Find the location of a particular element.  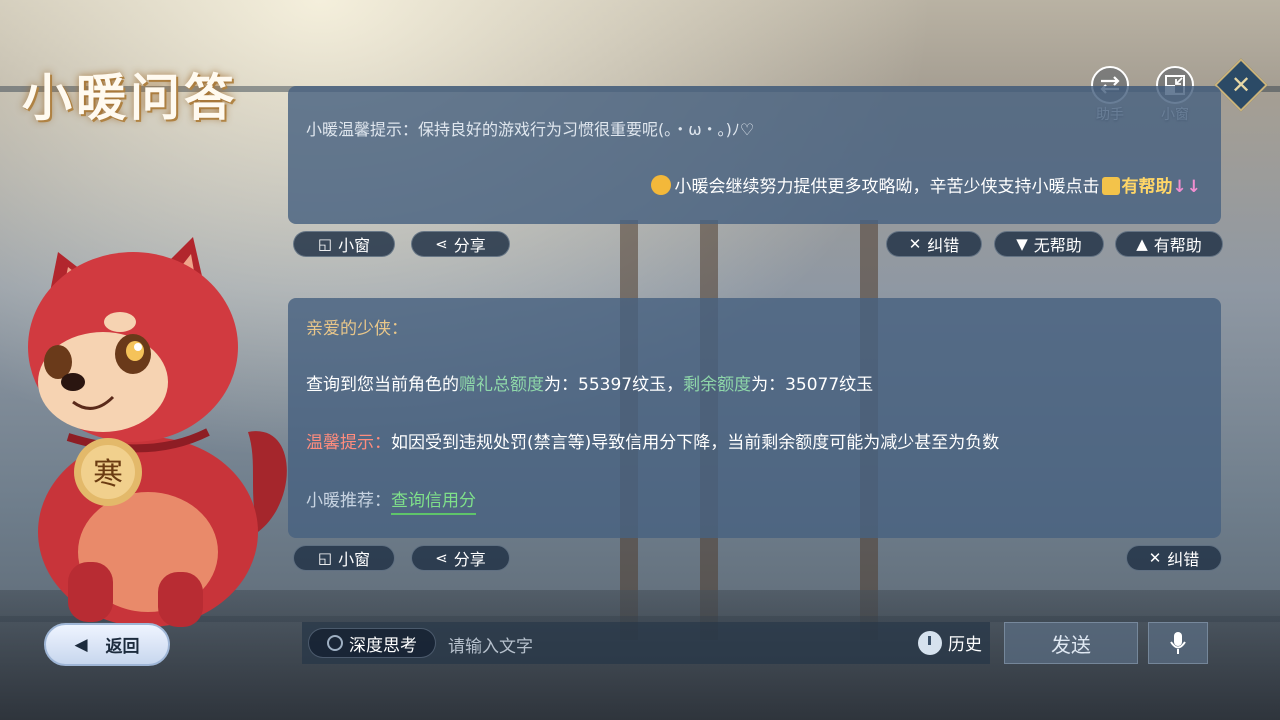

quota-query-line: 查询到您当前角色的赠礼总额度为：55397纹玉，剩余额度为：35077纹玉 is located at coordinates (589, 382).